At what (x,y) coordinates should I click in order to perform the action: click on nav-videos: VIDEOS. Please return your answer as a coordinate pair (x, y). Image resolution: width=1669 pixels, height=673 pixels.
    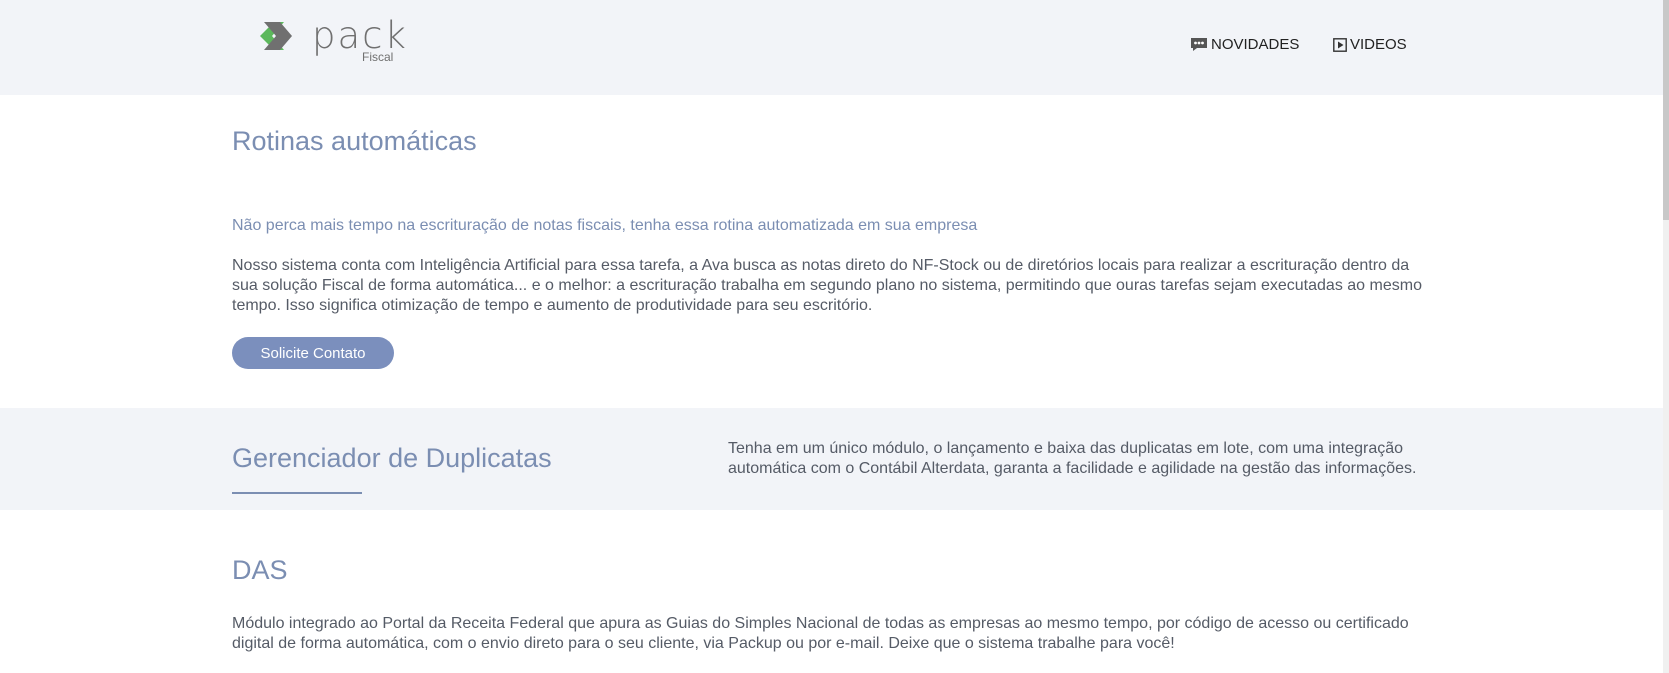
    Looking at the image, I should click on (1370, 44).